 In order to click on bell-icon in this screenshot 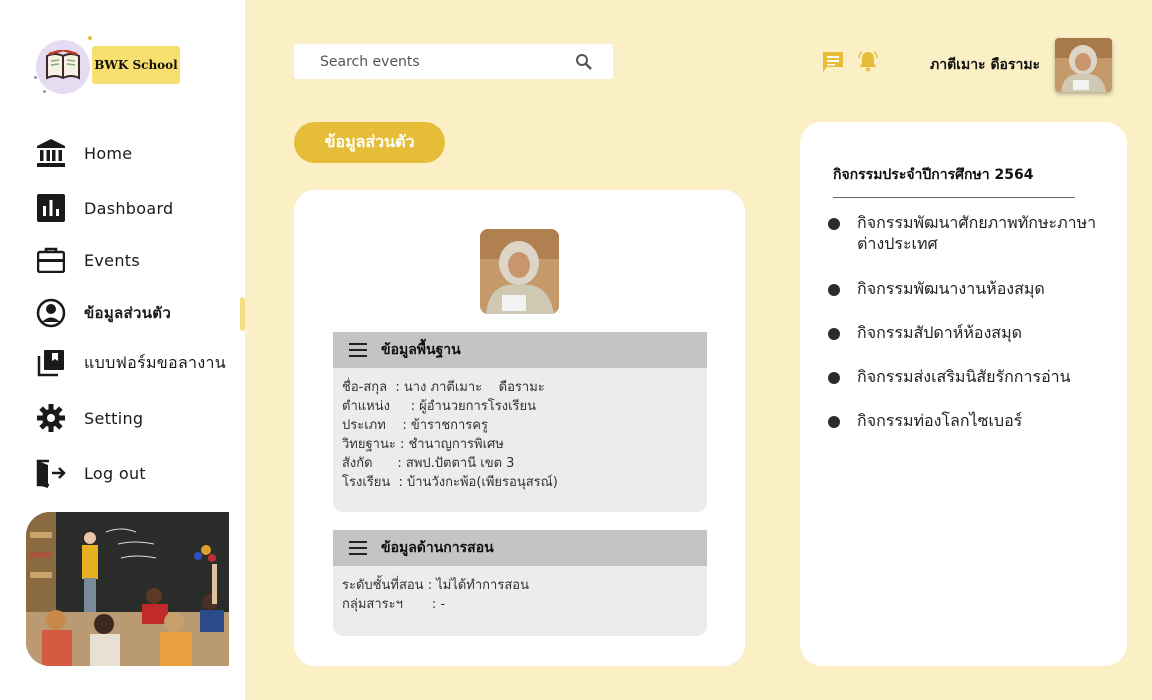, I will do `click(868, 61)`.